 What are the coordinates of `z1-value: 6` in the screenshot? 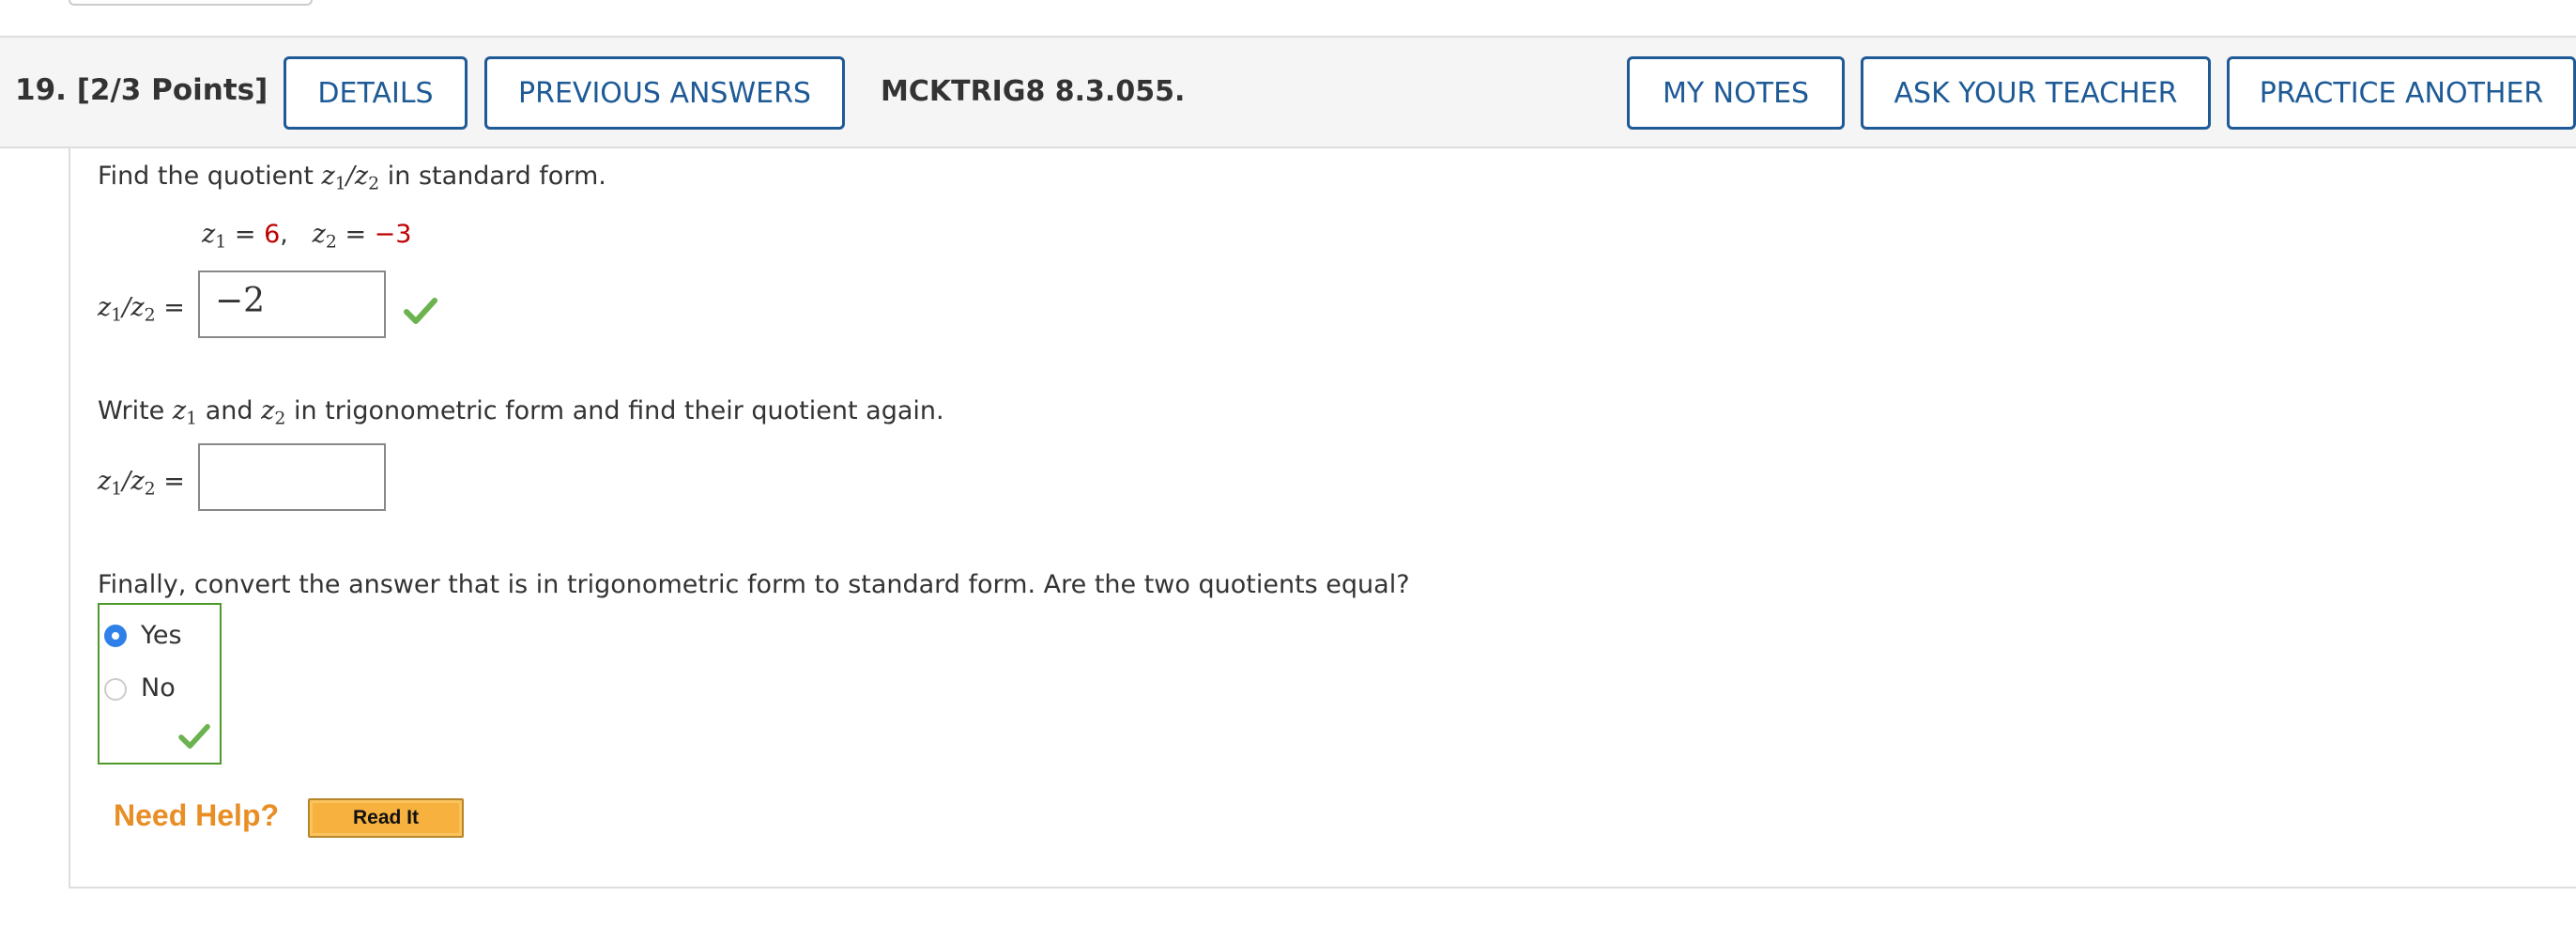 It's located at (273, 234).